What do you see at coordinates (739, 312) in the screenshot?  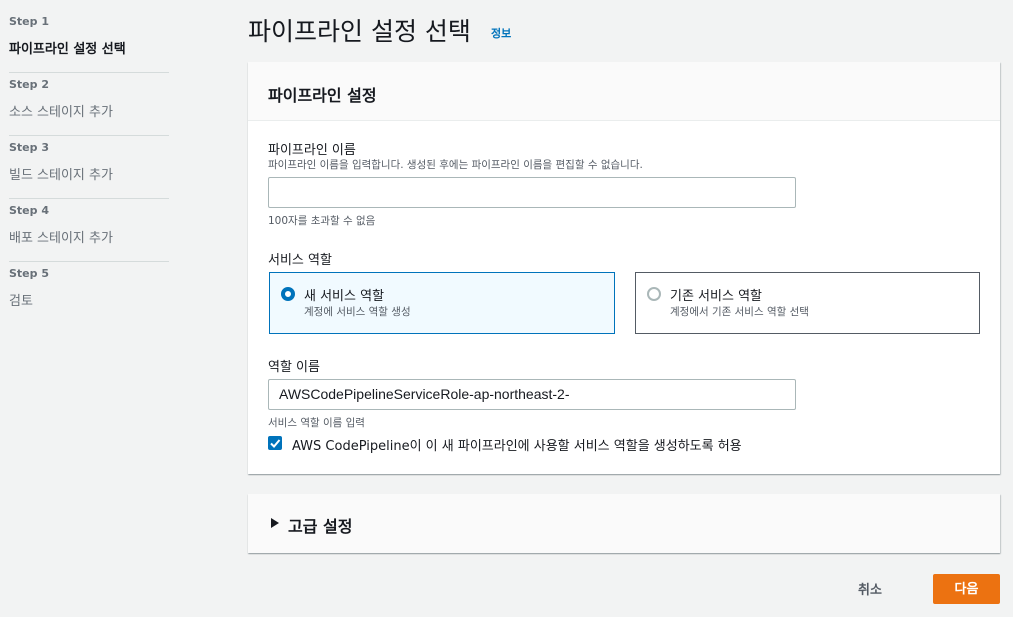 I see `option-description: 계정에서 기존 서비스 역할 선택` at bounding box center [739, 312].